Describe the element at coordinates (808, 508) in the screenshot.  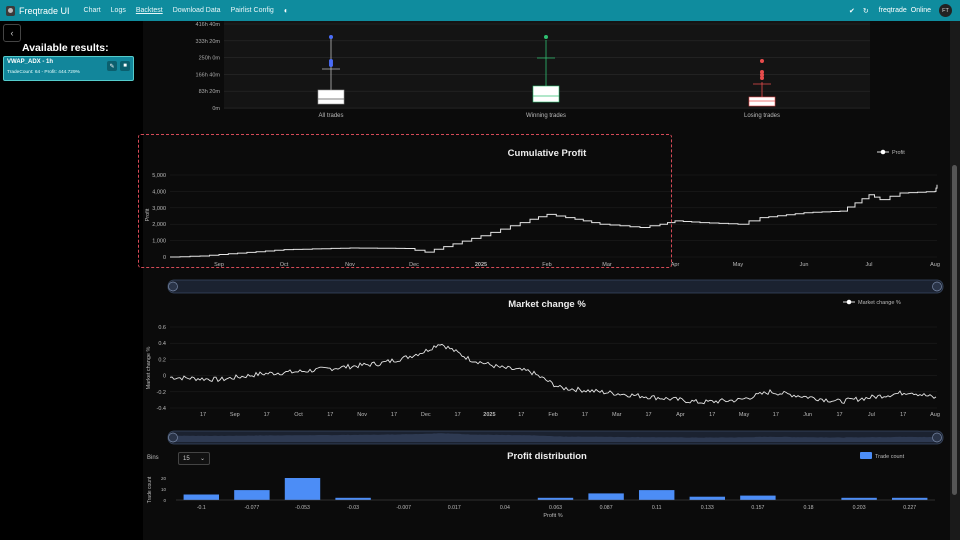
I see `profit-distribution-x-tick: 0.18` at that location.